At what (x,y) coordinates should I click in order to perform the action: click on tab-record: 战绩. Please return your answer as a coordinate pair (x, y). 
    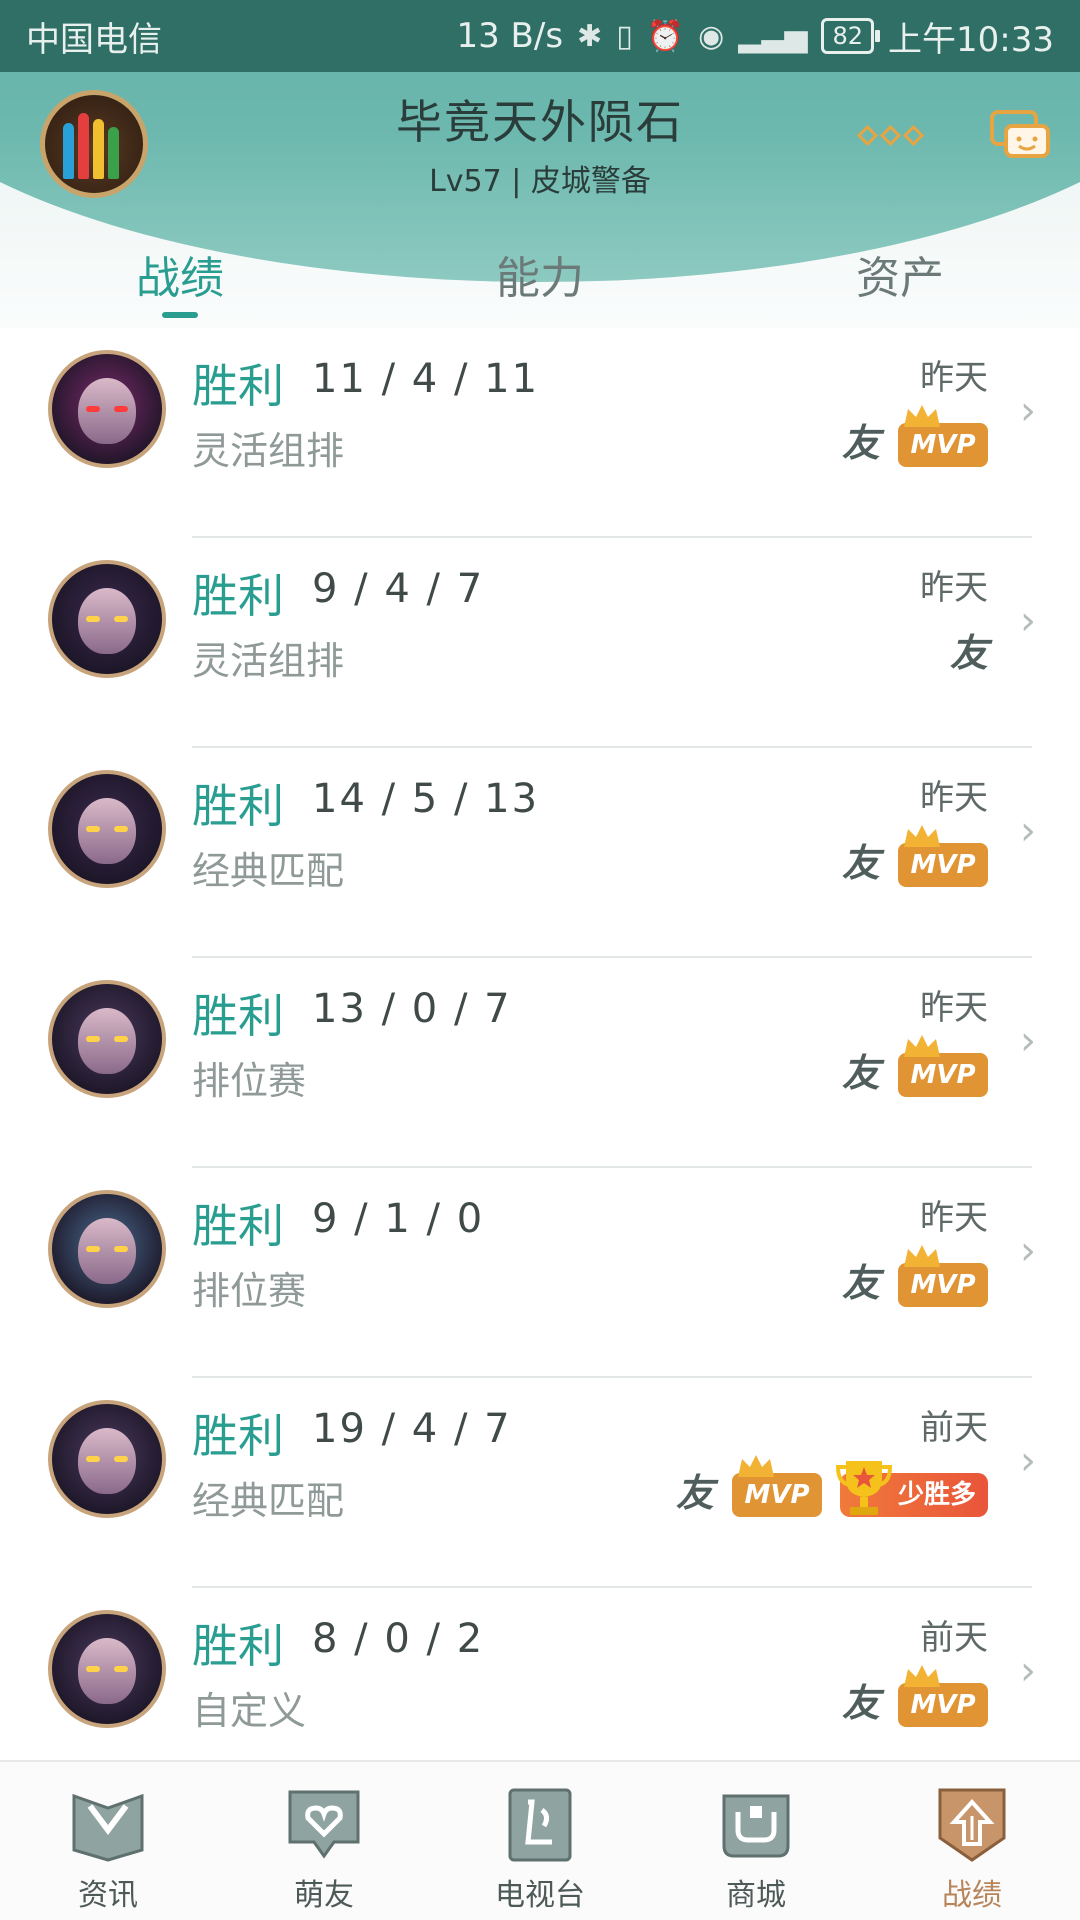
    Looking at the image, I should click on (180, 280).